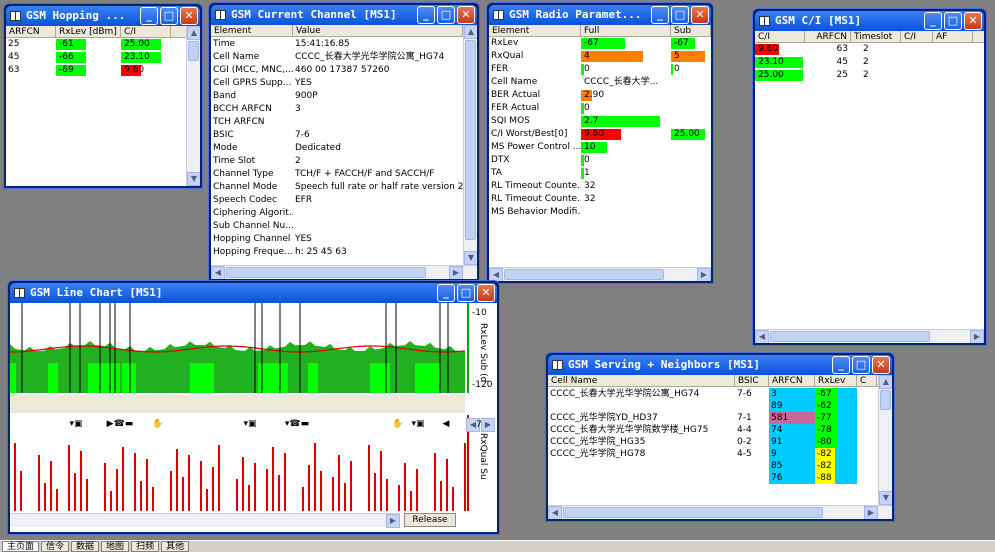  What do you see at coordinates (869, 75) in the screenshot?
I see `table-row: 25.00 25 2` at bounding box center [869, 75].